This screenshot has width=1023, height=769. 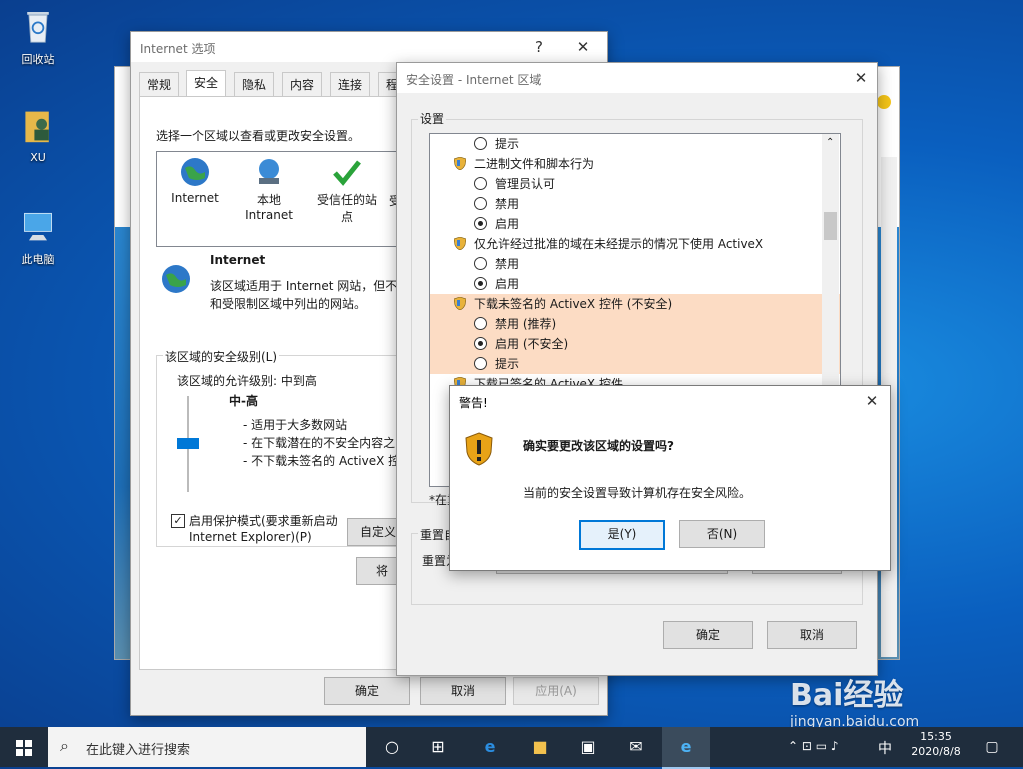 What do you see at coordinates (188, 443) in the screenshot?
I see `level-slider-thumb` at bounding box center [188, 443].